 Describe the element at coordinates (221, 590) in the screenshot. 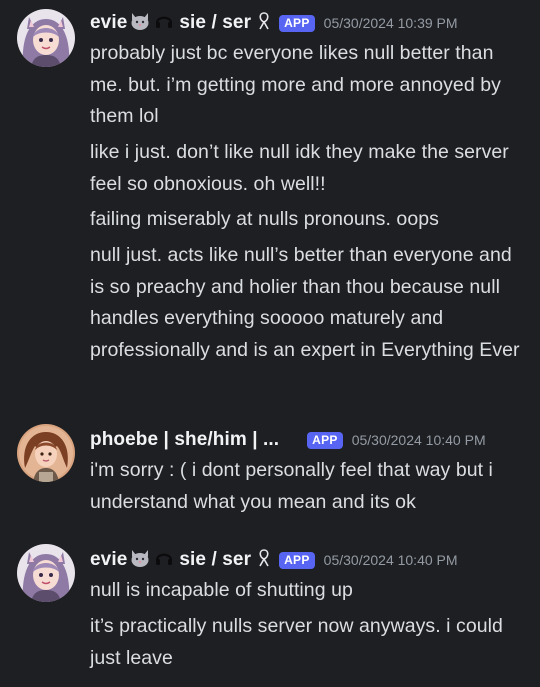

I see `message-text: null is incapable of shutting up` at that location.